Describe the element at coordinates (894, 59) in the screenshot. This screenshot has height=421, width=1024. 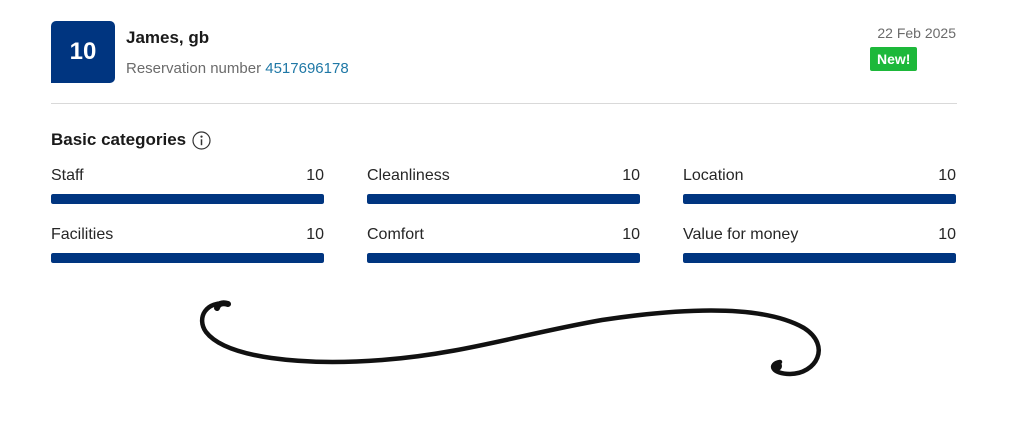
I see `new-badge: New!` at that location.